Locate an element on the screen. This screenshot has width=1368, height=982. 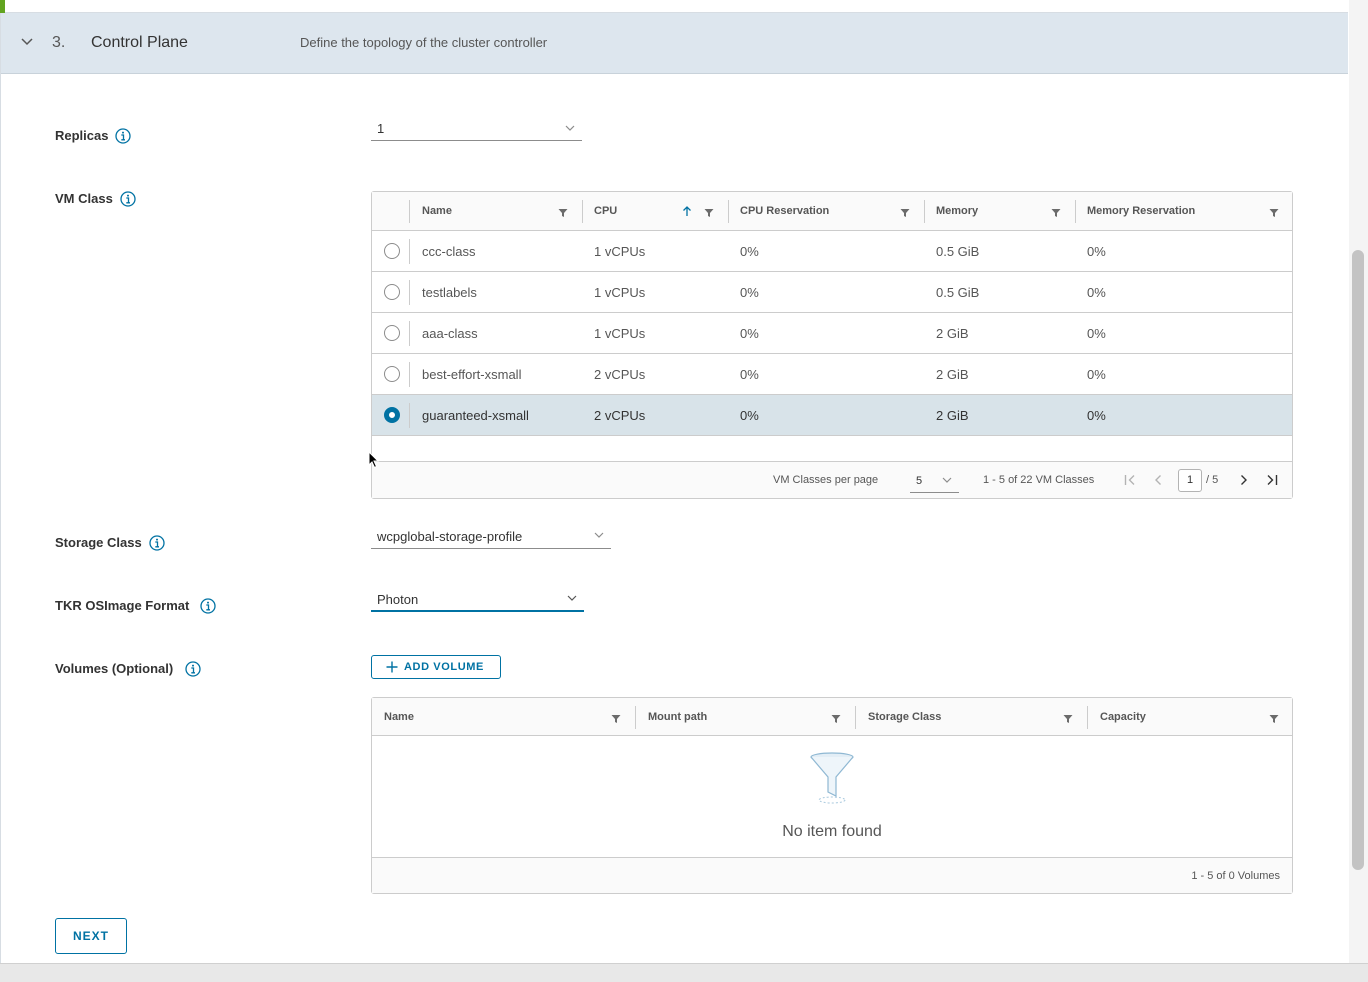
storage-class-label: Storage Class is located at coordinates (98, 542).